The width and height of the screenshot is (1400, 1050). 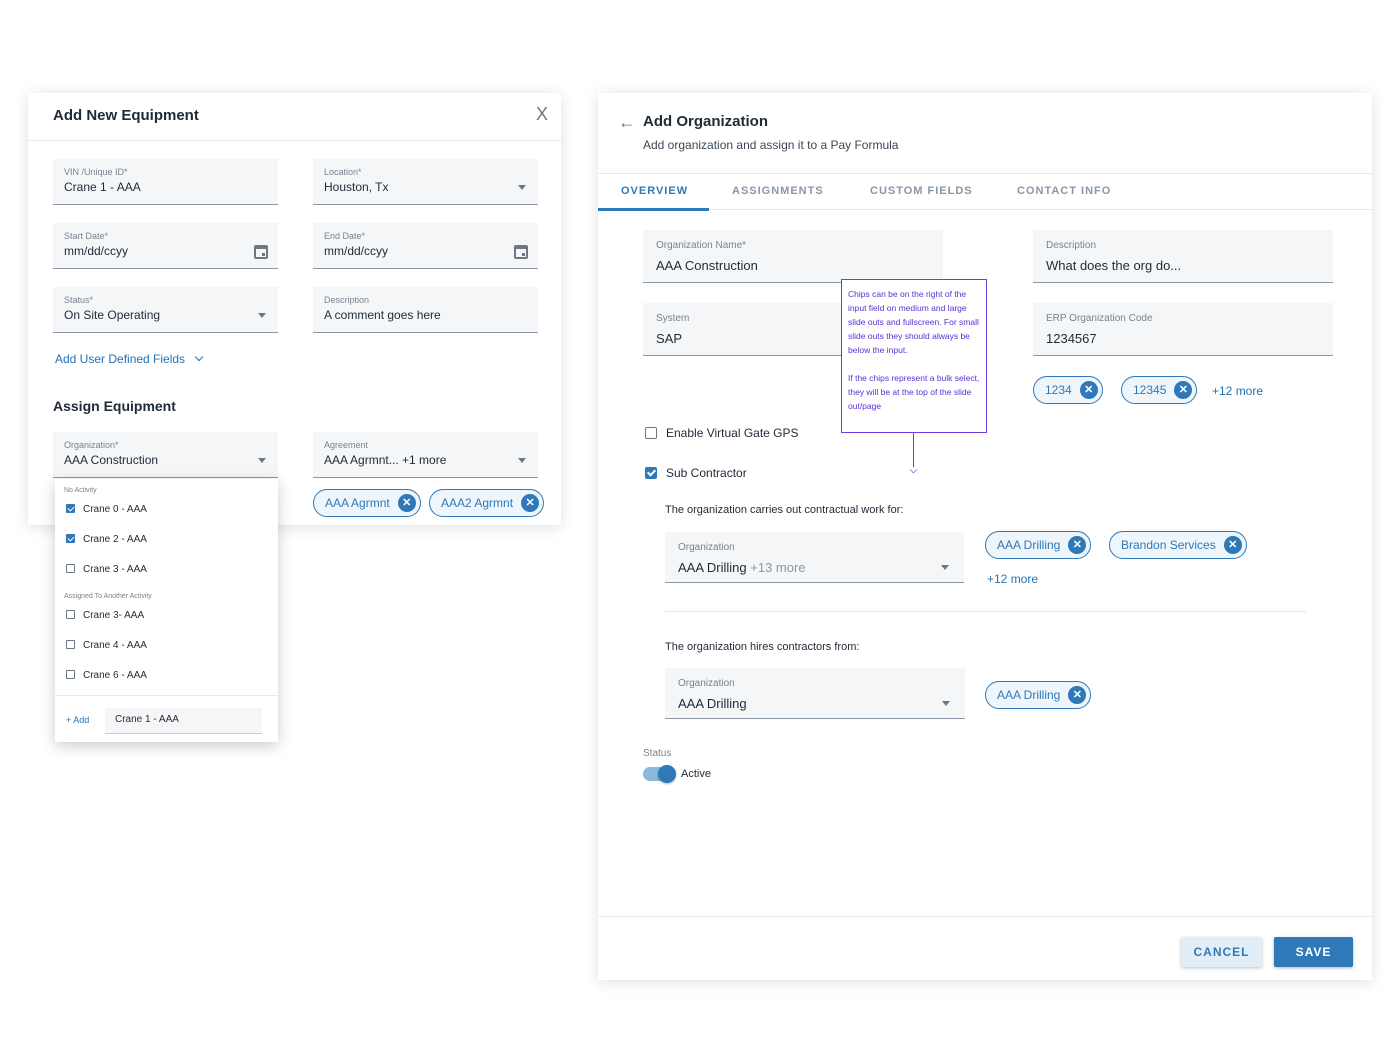 What do you see at coordinates (477, 503) in the screenshot?
I see `chip-label: AAA2 Agrmnt` at bounding box center [477, 503].